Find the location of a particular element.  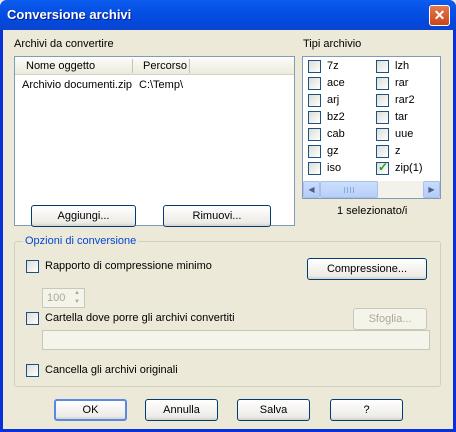

horizontal-scrollbar: ◀ ▶ is located at coordinates (371, 189).